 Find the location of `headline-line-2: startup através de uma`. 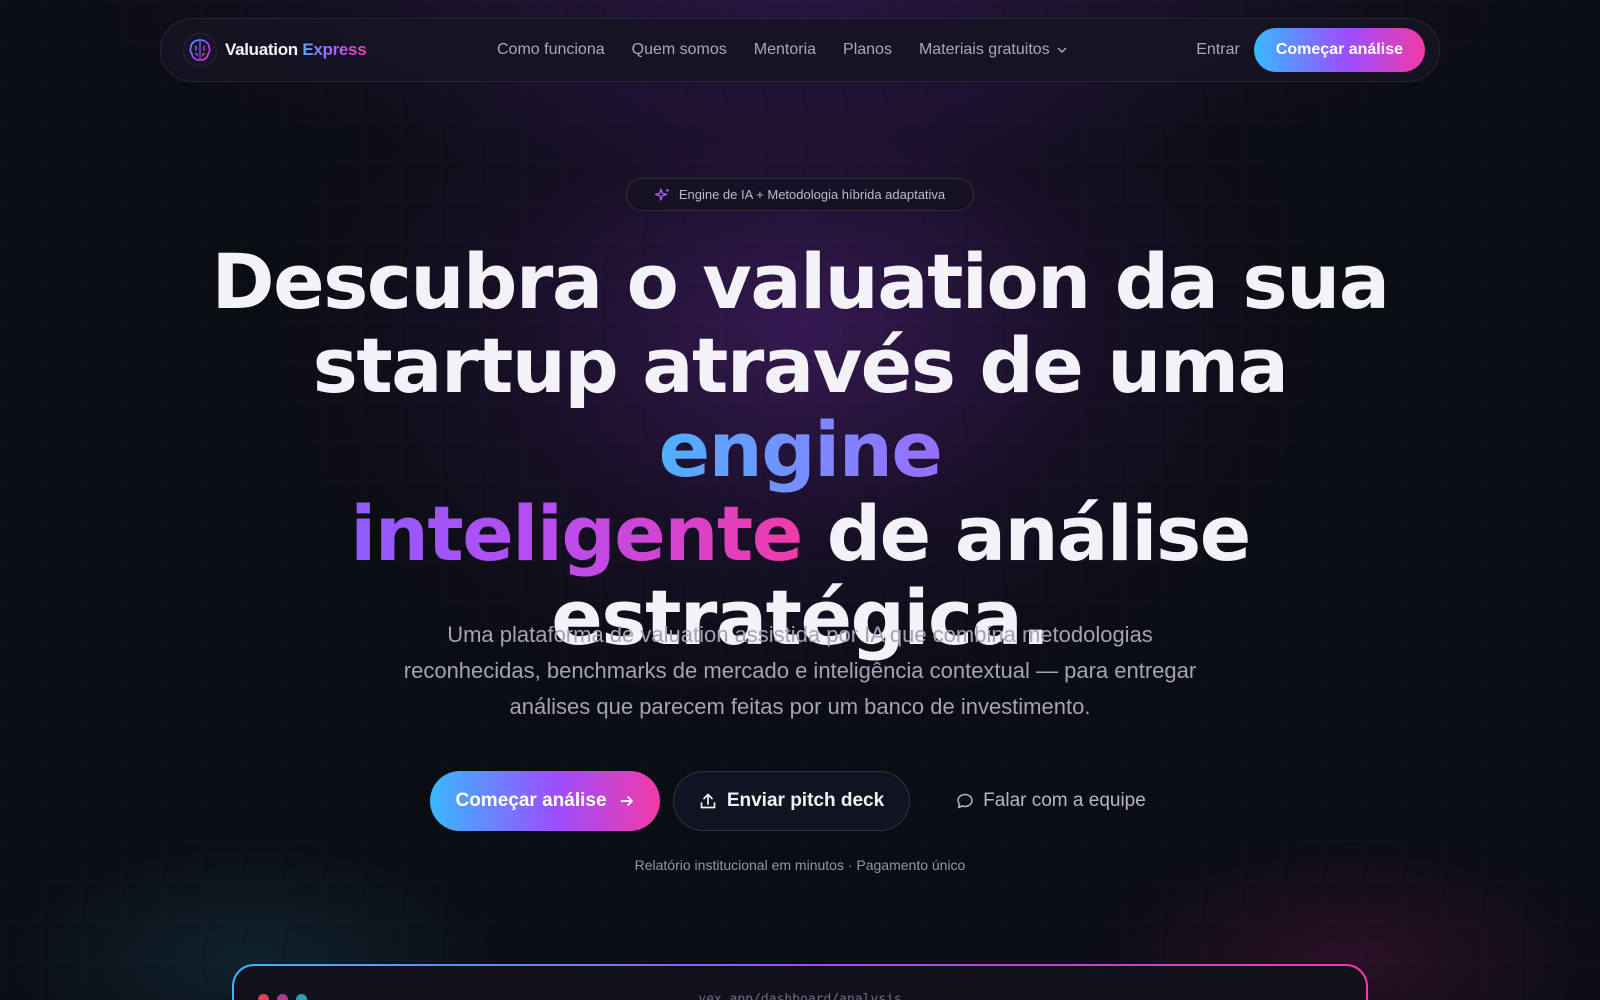

headline-line-2: startup através de uma is located at coordinates (800, 365).